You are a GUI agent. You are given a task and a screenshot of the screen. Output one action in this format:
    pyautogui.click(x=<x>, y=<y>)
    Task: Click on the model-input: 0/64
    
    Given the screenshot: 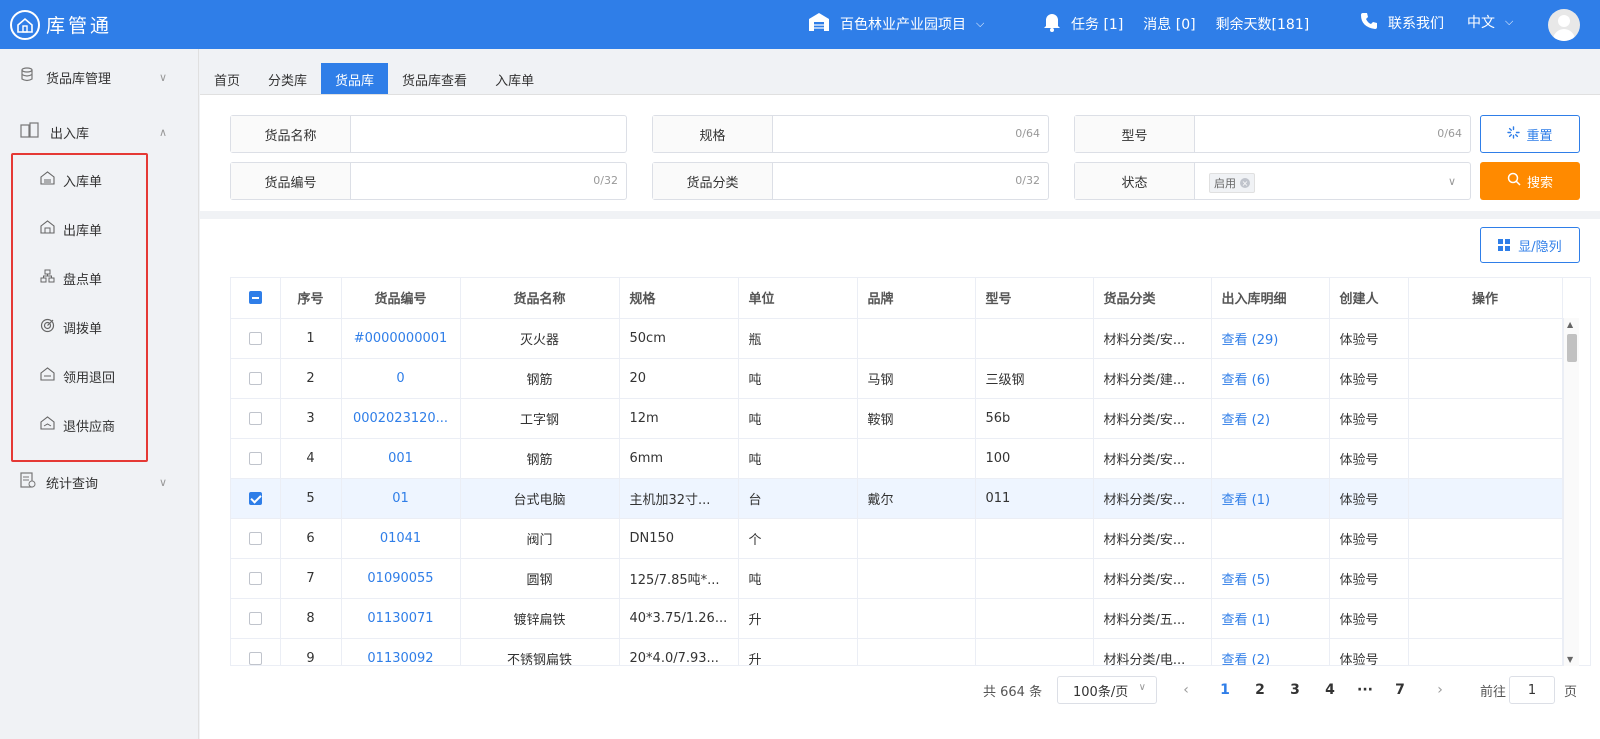 What is the action you would take?
    pyautogui.click(x=1332, y=134)
    